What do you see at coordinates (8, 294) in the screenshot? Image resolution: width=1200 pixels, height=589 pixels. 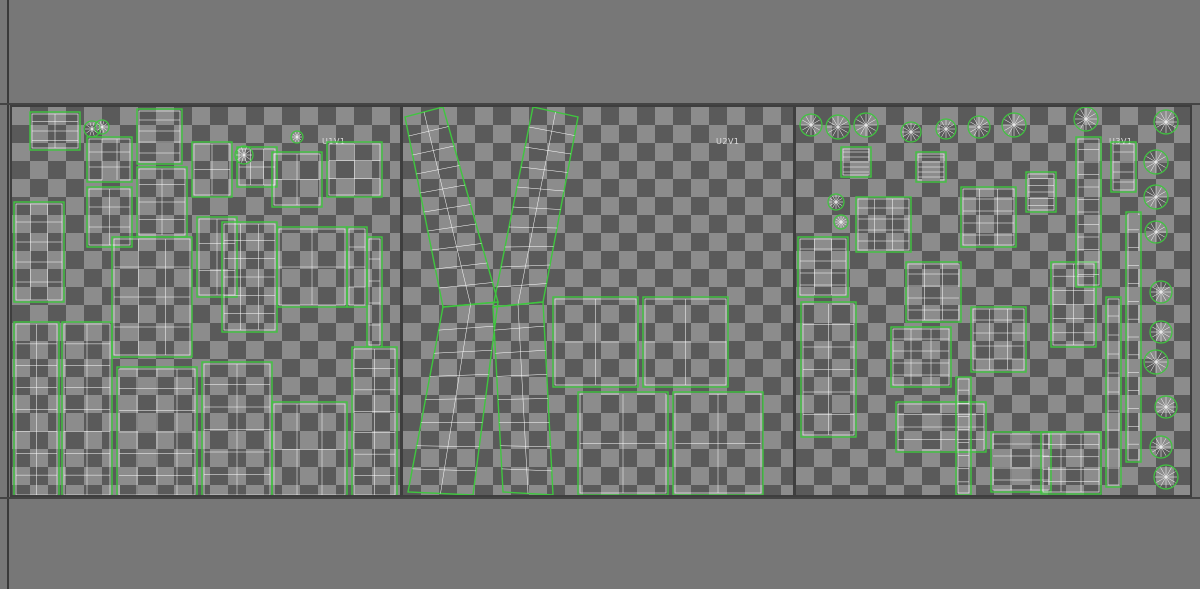 I see `viewport-left-border` at bounding box center [8, 294].